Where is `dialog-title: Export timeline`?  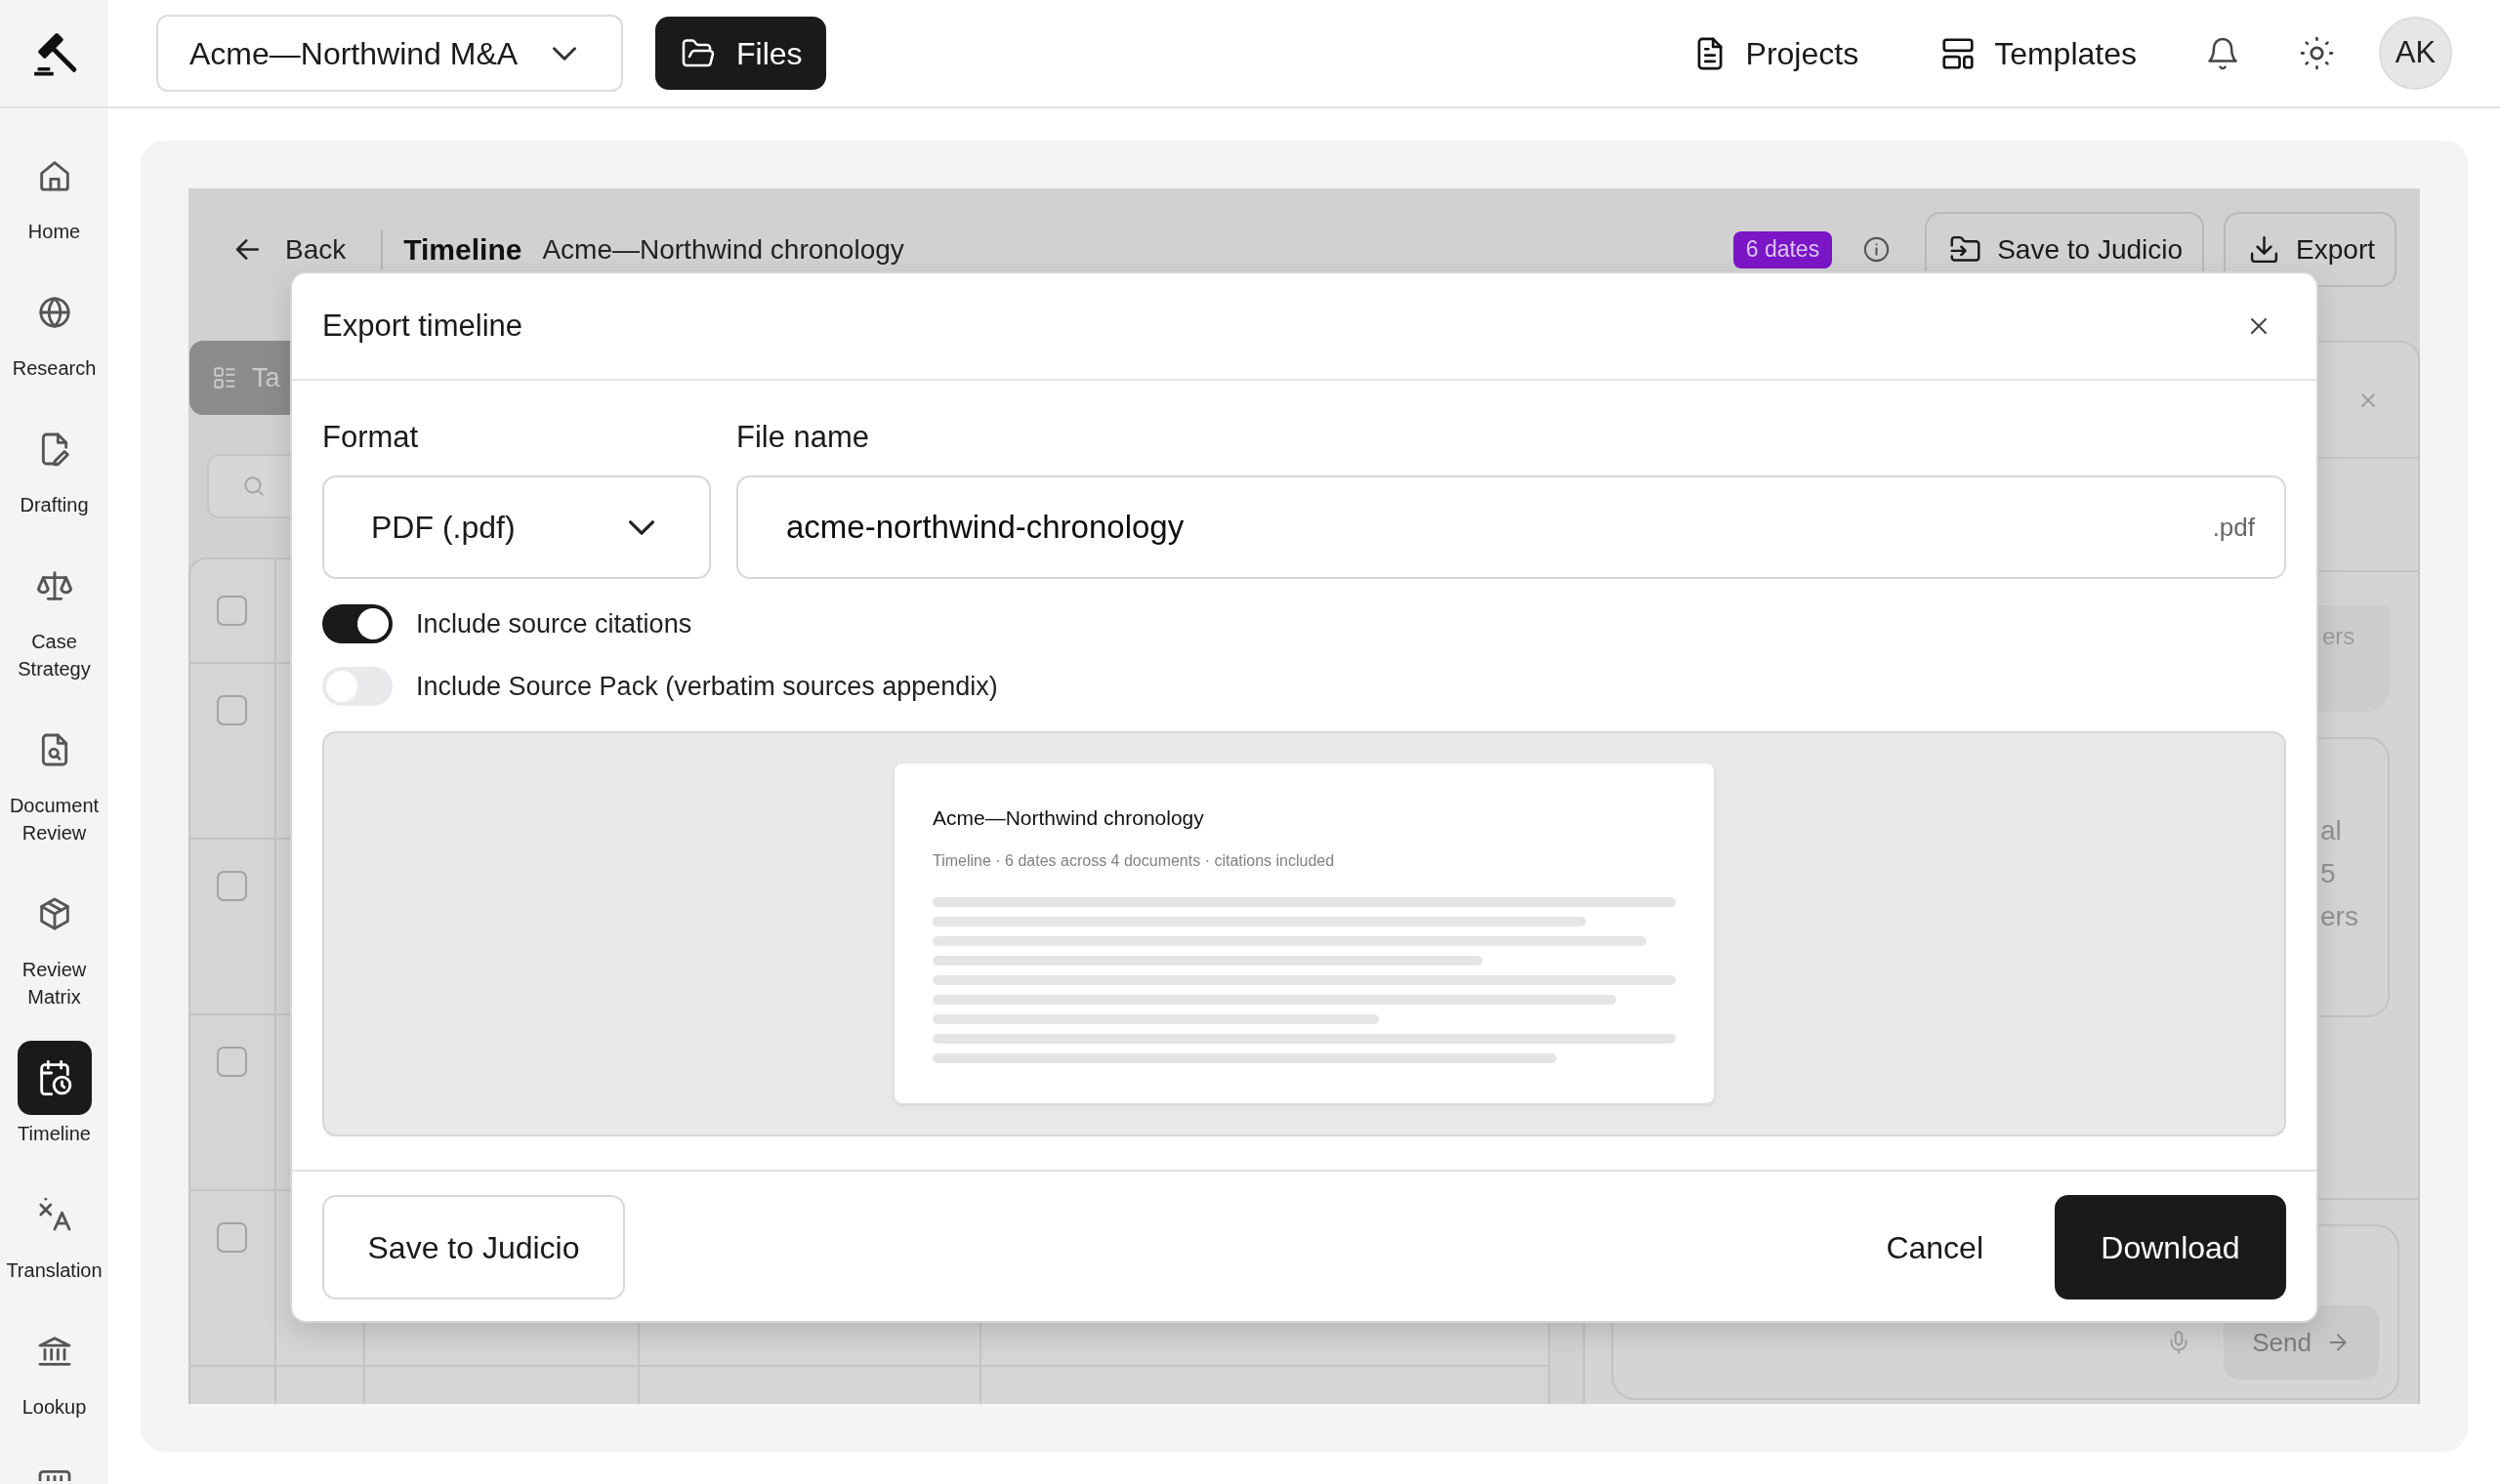 dialog-title: Export timeline is located at coordinates (422, 326).